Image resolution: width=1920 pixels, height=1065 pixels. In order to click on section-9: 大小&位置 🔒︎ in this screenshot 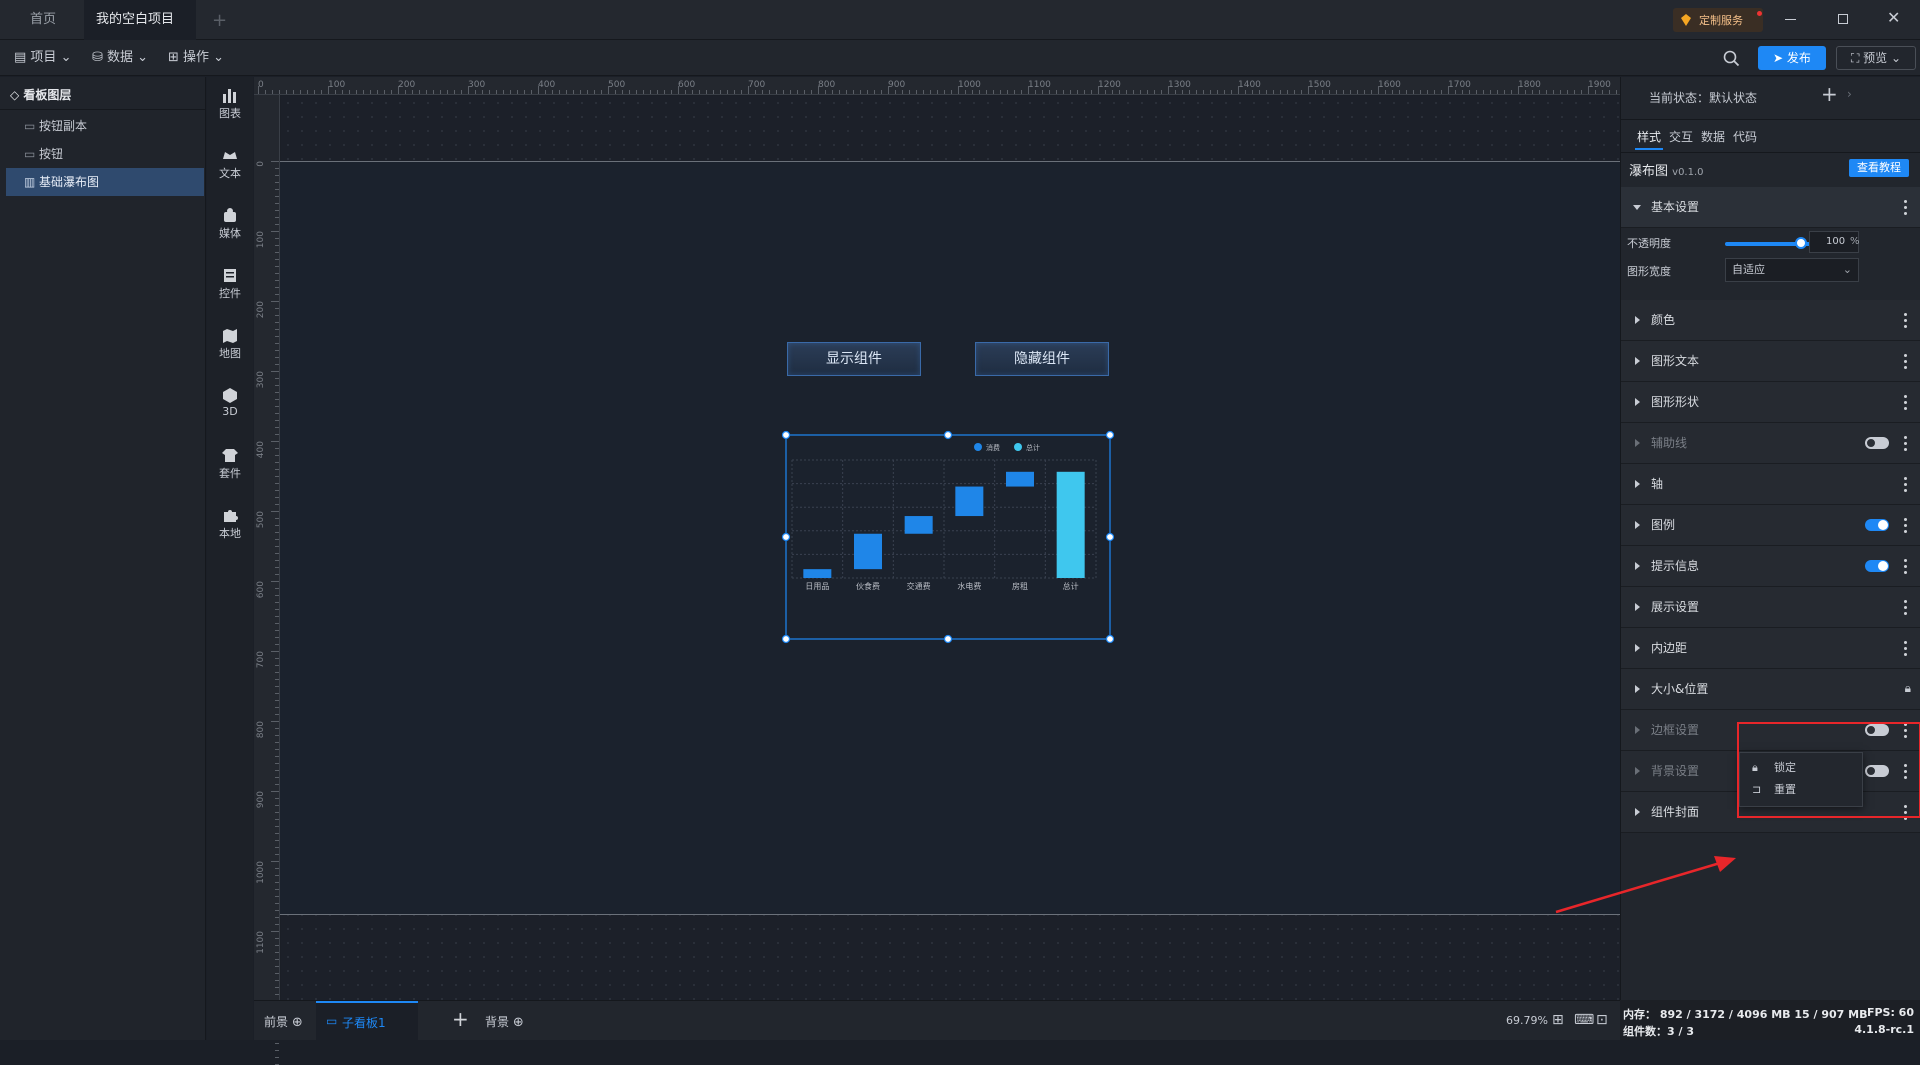, I will do `click(1770, 689)`.